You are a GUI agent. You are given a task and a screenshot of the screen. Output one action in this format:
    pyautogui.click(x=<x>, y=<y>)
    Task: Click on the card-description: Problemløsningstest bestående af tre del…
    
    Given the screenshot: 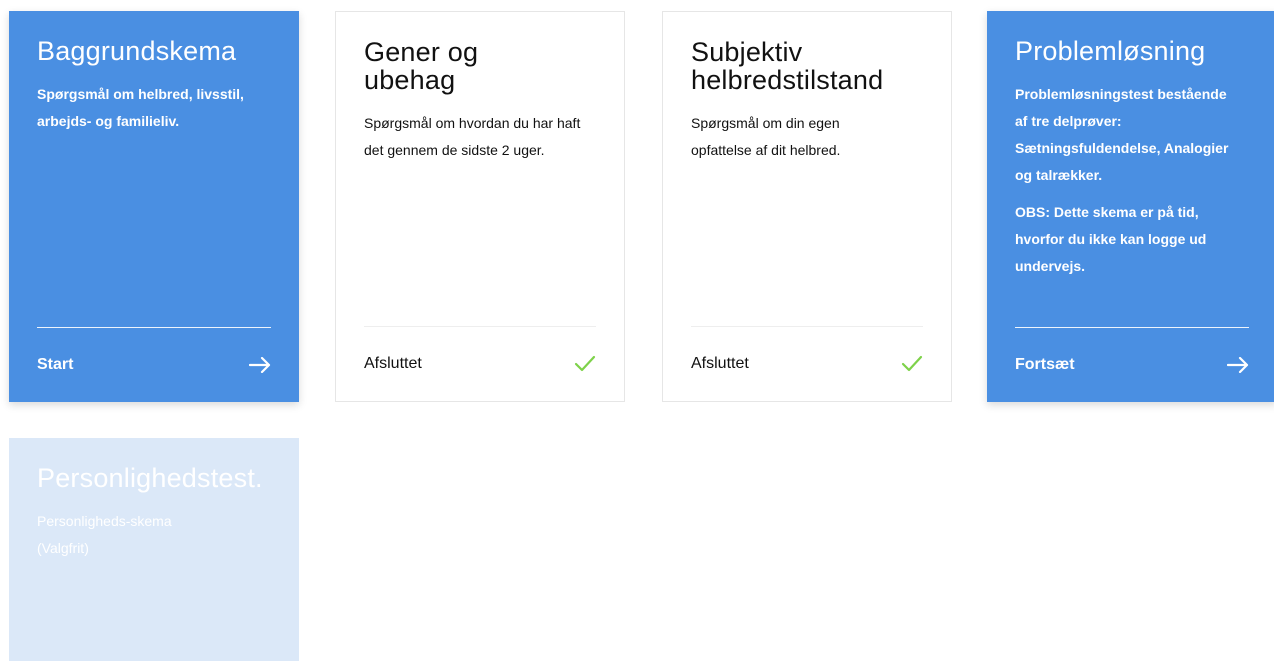 What is the action you would take?
    pyautogui.click(x=1122, y=134)
    